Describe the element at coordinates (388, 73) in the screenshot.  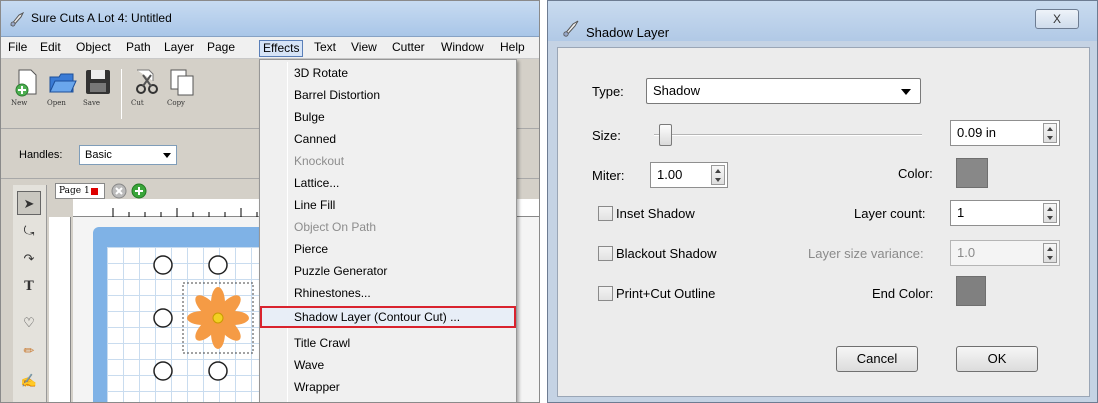
I see `menu-item-3d-rotate: 3D Rotate` at that location.